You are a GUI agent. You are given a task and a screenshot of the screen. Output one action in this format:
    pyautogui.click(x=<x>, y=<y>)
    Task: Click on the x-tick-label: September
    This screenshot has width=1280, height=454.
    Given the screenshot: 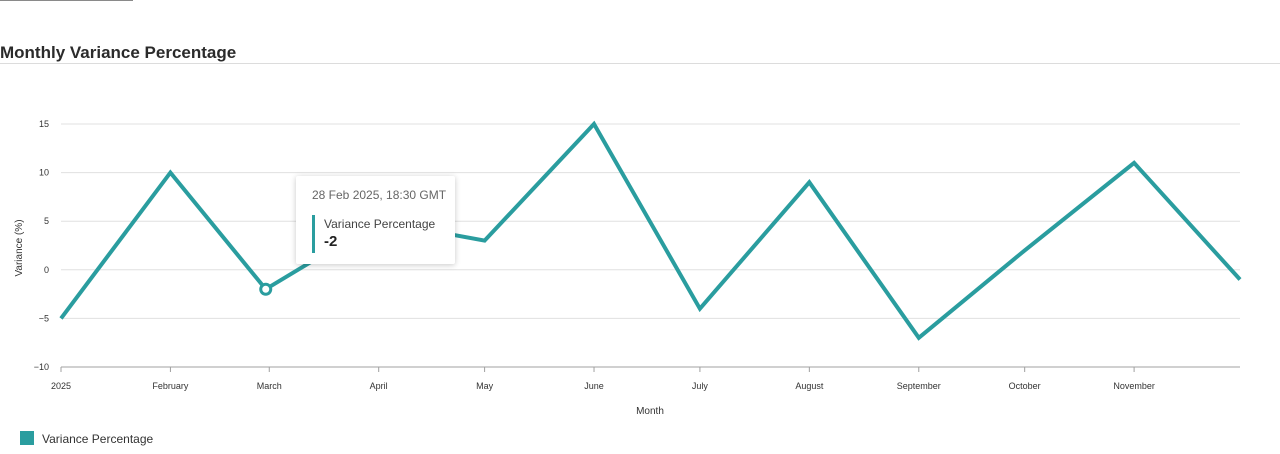 What is the action you would take?
    pyautogui.click(x=919, y=386)
    